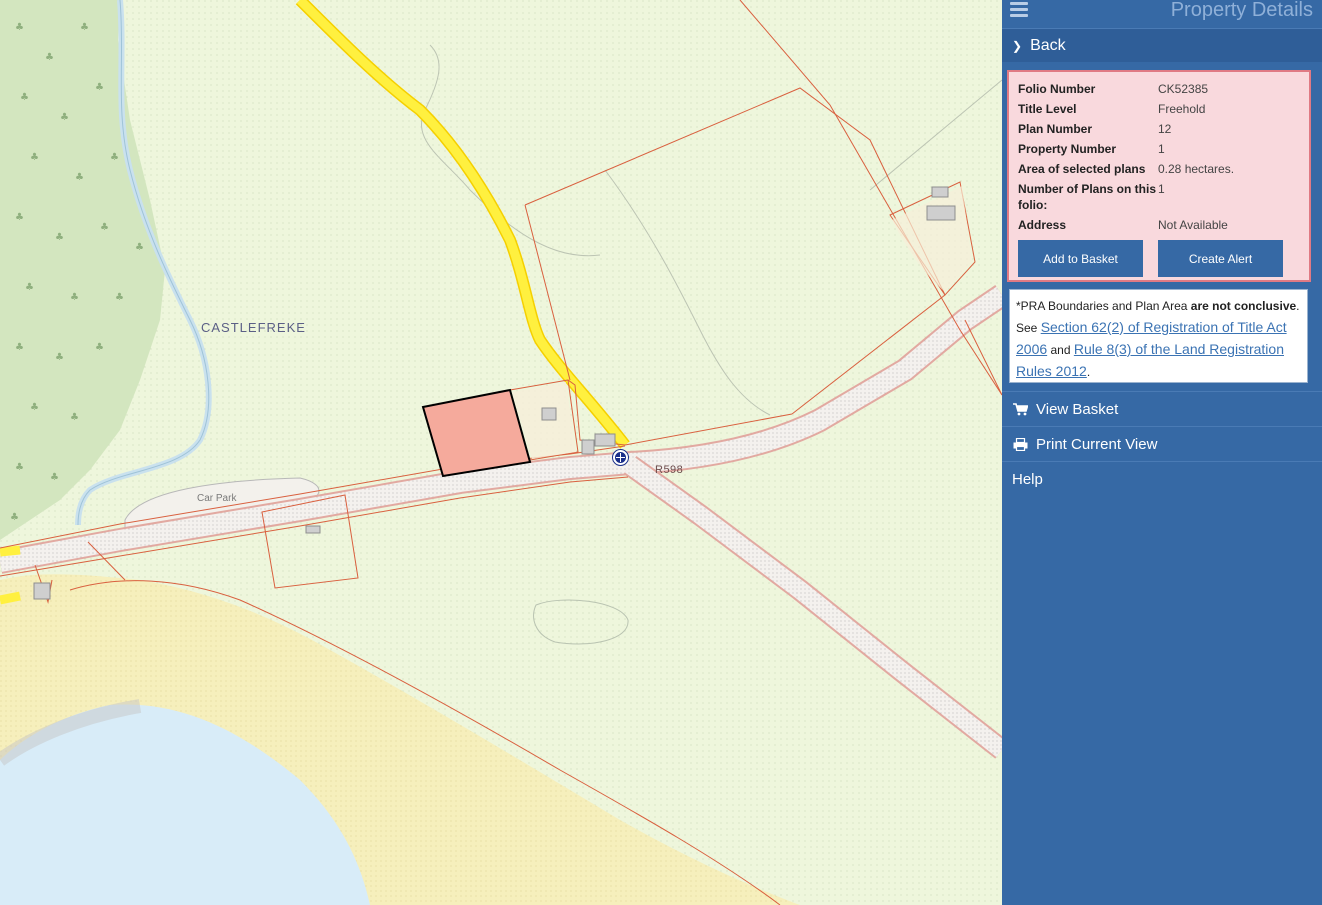 This screenshot has width=1322, height=905. Describe the element at coordinates (1162, 45) in the screenshot. I see `back-button: ❯ Back` at that location.